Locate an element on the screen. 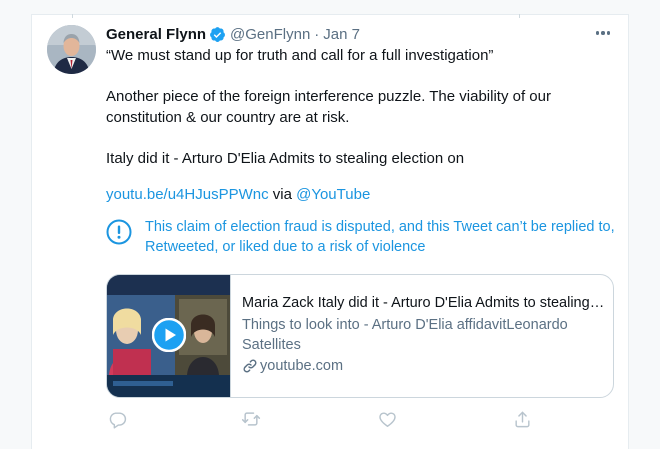 The height and width of the screenshot is (449, 660). share-icon is located at coordinates (522, 419).